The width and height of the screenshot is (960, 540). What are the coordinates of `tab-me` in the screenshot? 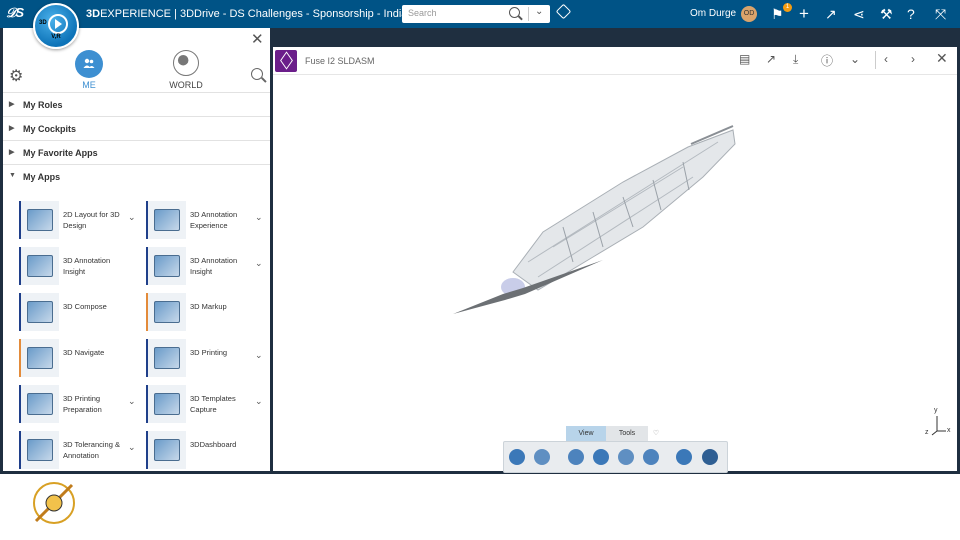 It's located at (89, 64).